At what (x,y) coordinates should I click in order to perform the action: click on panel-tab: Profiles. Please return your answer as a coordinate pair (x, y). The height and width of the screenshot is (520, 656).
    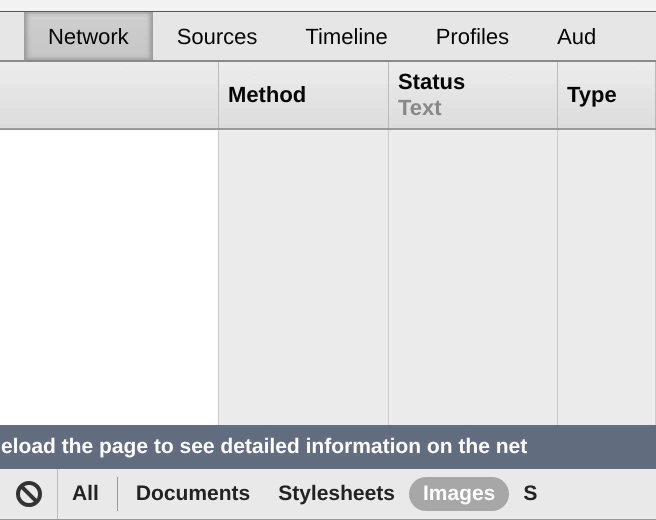
    Looking at the image, I should click on (473, 36).